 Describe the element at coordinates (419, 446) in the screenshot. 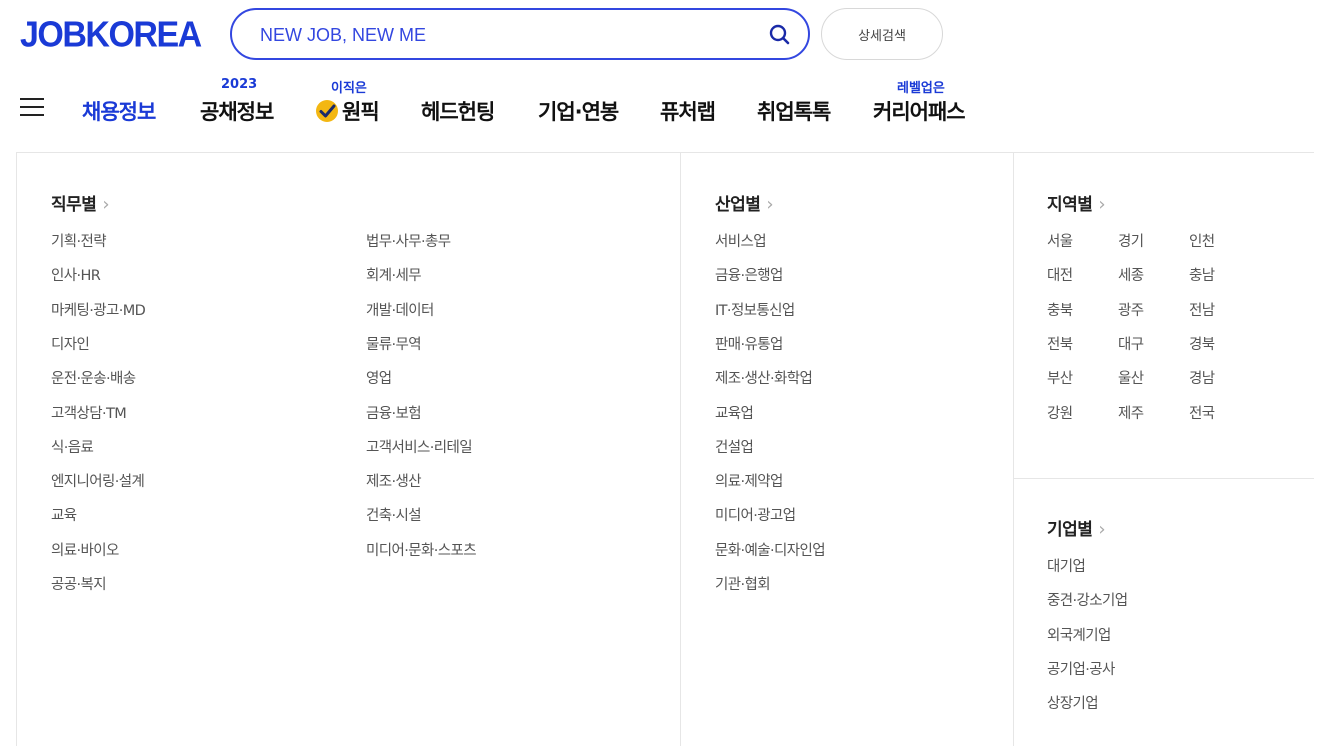

I see `menu-link: 고객서비스·리테일` at that location.